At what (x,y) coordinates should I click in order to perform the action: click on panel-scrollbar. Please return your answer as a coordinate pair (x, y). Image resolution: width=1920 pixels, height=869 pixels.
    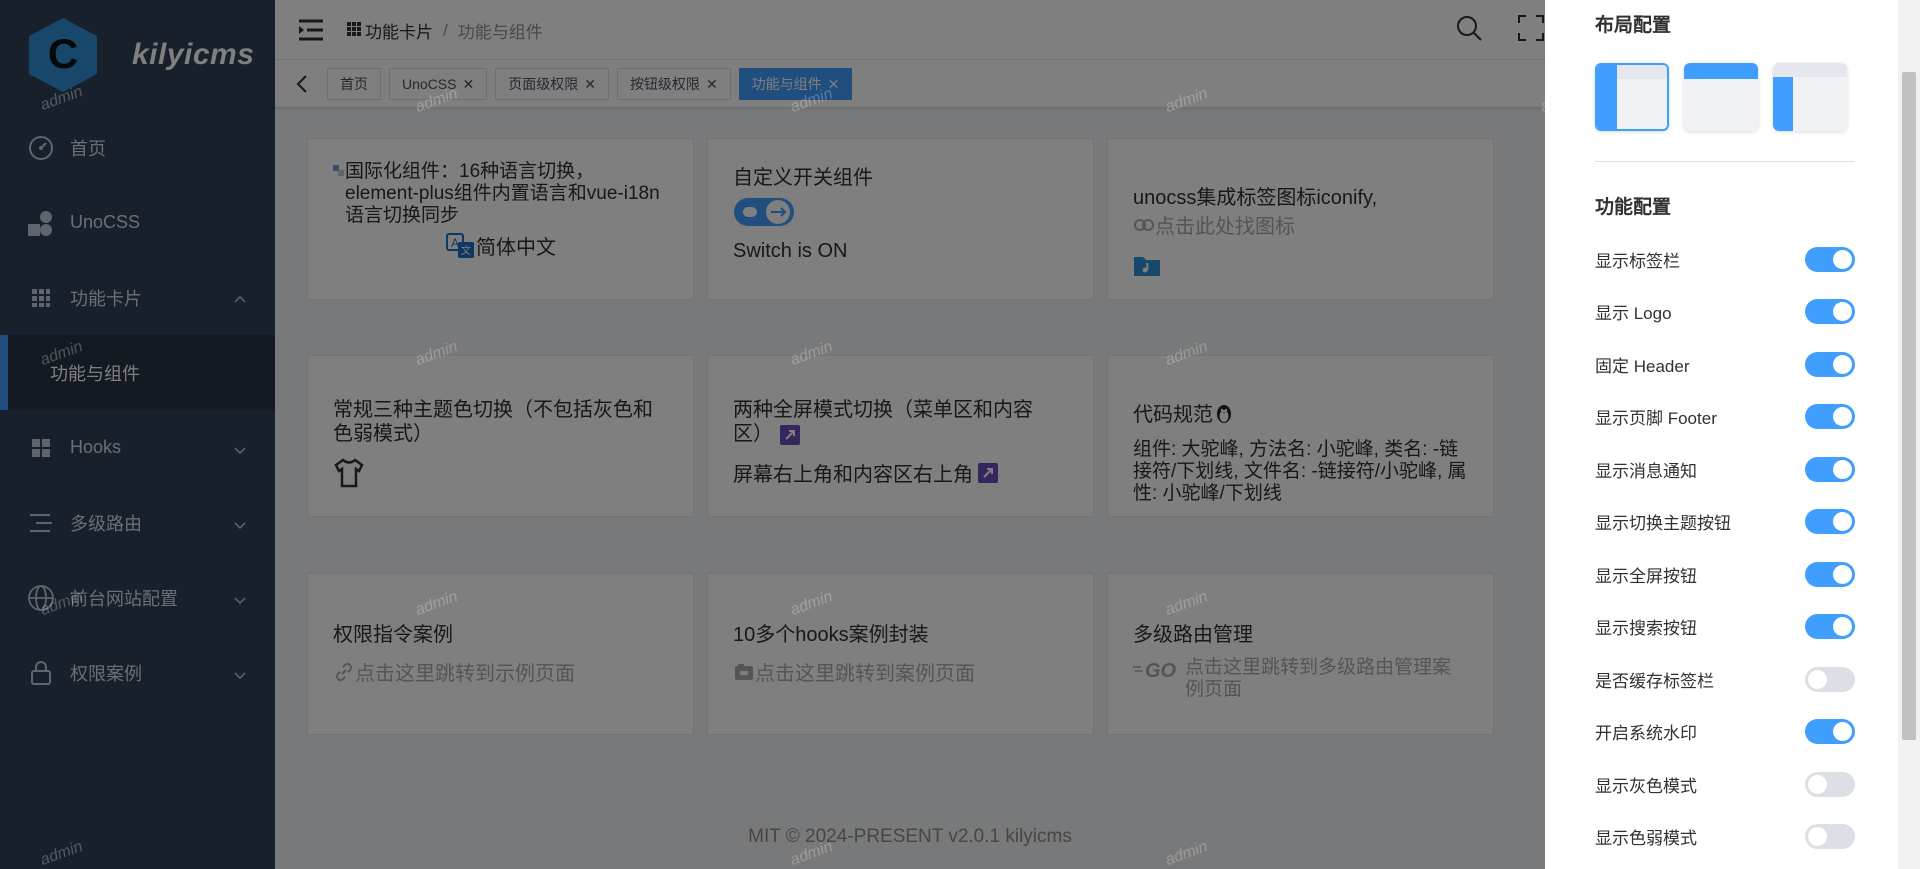
    Looking at the image, I should click on (1909, 434).